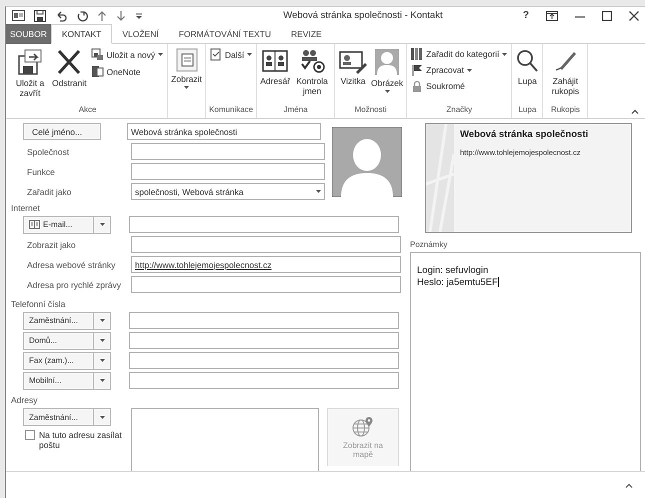 The image size is (645, 498). What do you see at coordinates (524, 134) in the screenshot?
I see `card-name: Webová stránka společnosti` at bounding box center [524, 134].